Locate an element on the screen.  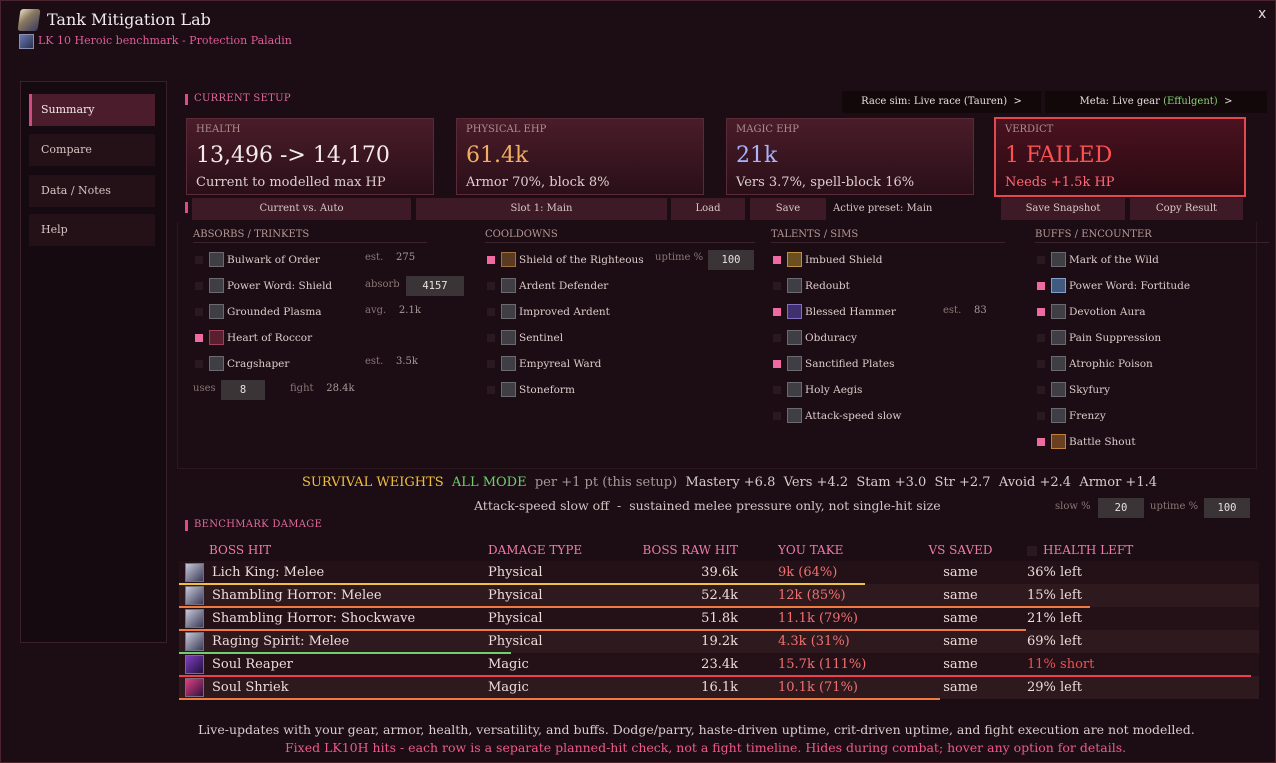
health-left-cell: 69% left is located at coordinates (1054, 641).